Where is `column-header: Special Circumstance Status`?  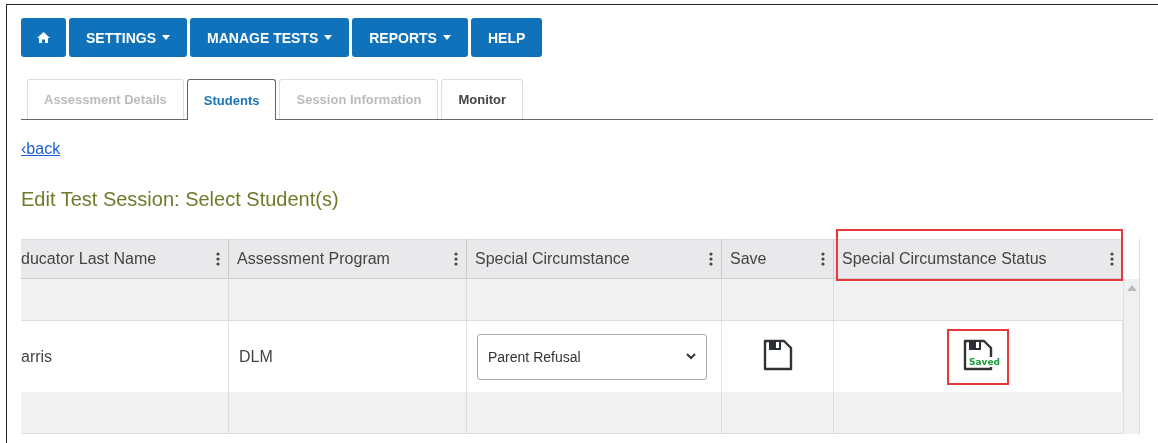
column-header: Special Circumstance Status is located at coordinates (978, 259).